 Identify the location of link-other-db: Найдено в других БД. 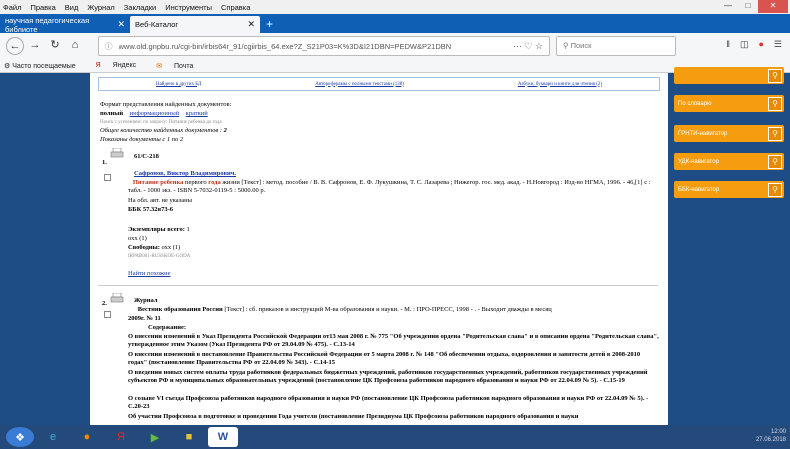
(178, 84).